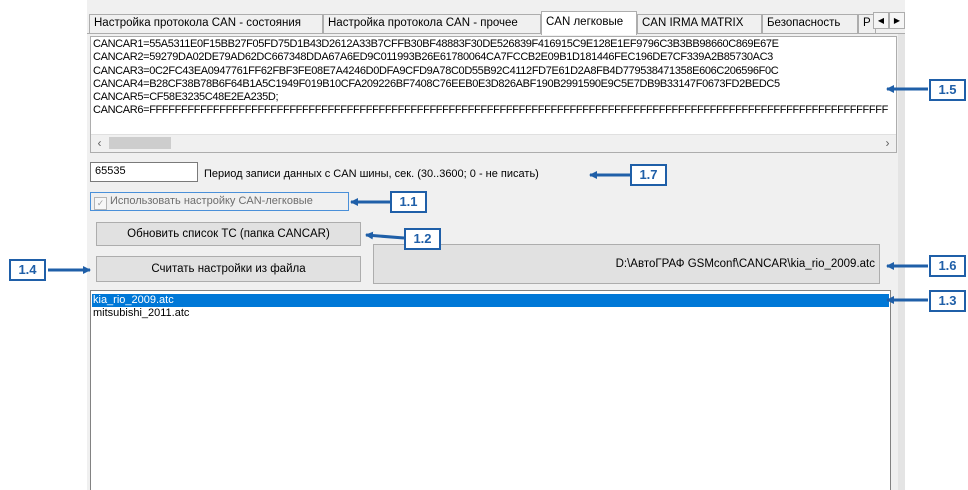 This screenshot has height=490, width=968. Describe the element at coordinates (228, 269) in the screenshot. I see `read-settings-from-file-button: Считать настройки из файла` at that location.